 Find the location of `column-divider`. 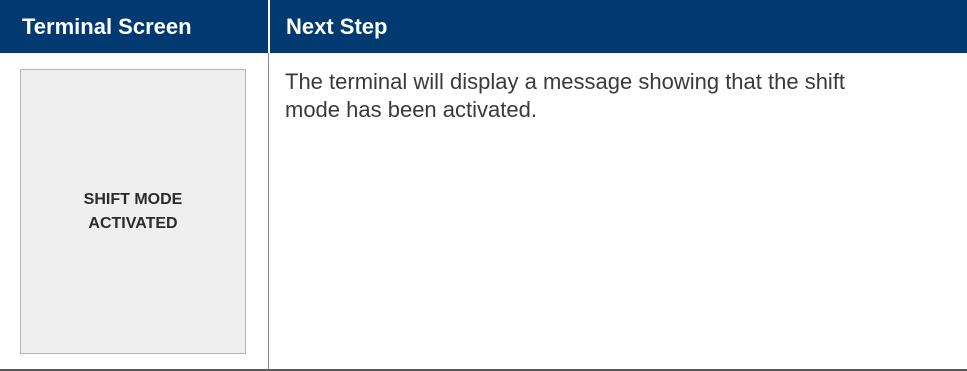

column-divider is located at coordinates (268, 211).